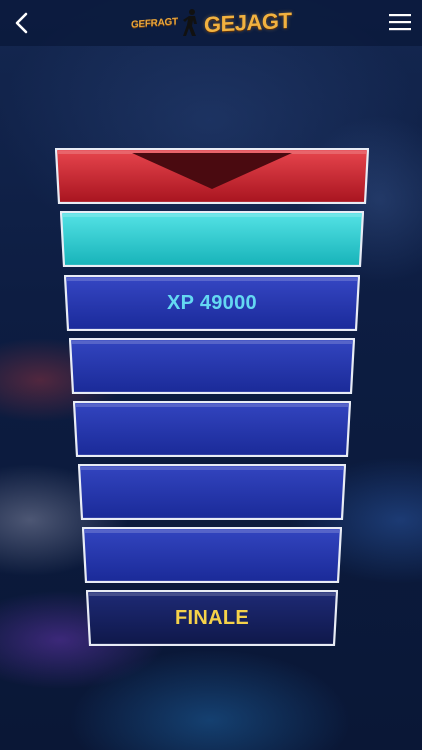 Image resolution: width=422 pixels, height=750 pixels. Describe the element at coordinates (189, 22) in the screenshot. I see `runner-figure-icon` at that location.